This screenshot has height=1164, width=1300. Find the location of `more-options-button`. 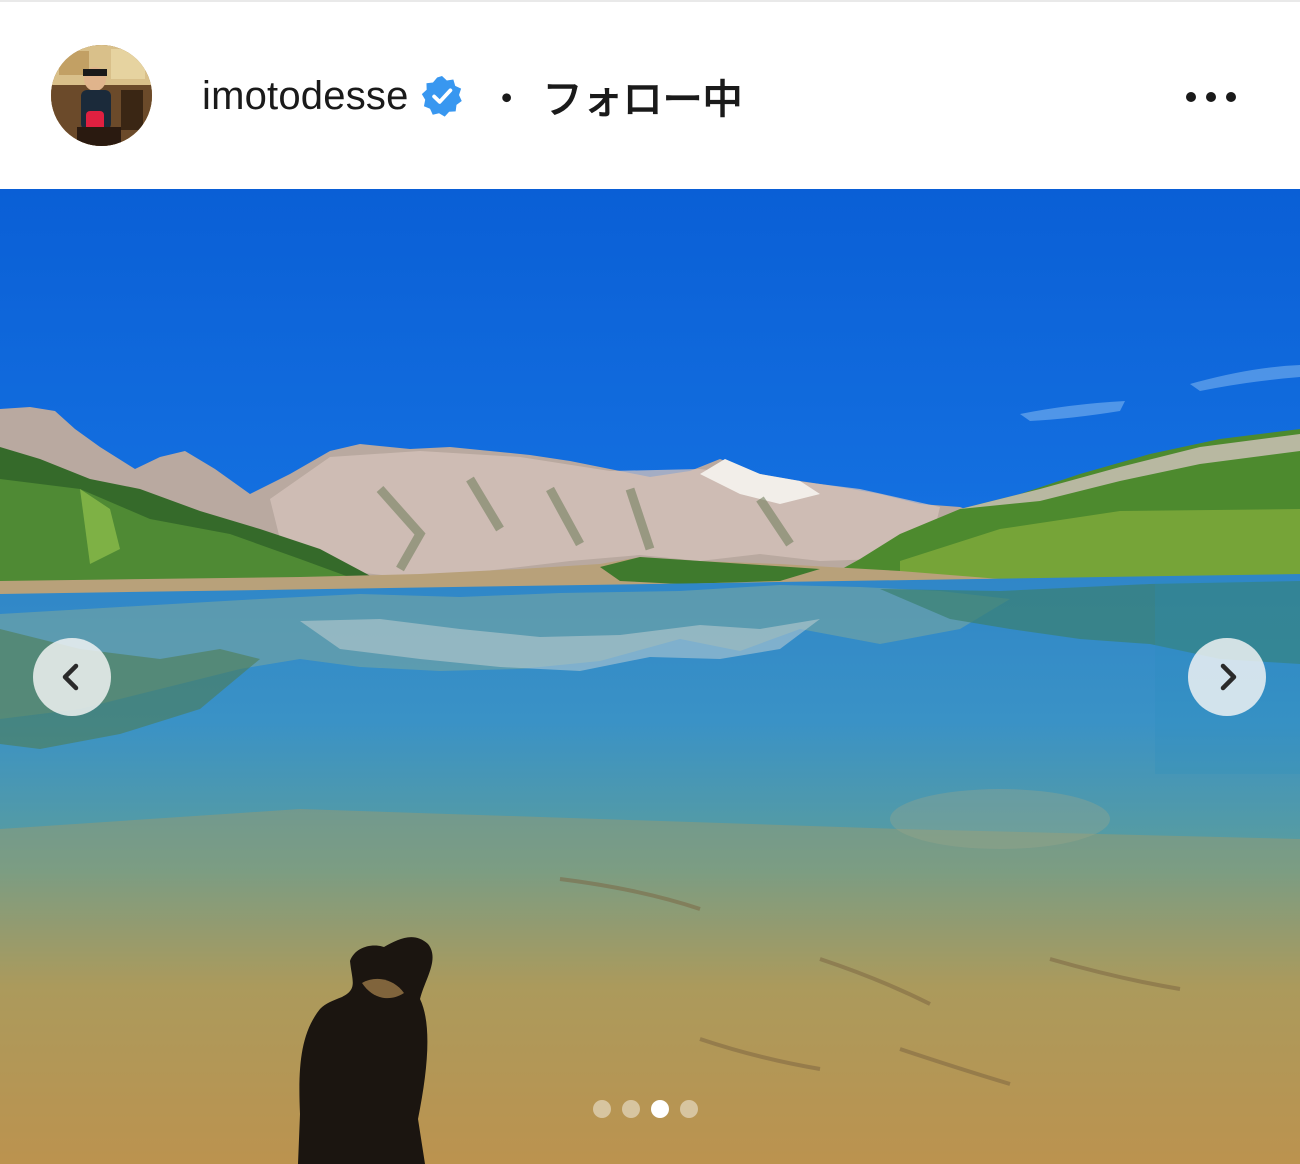

more-options-button is located at coordinates (1212, 97).